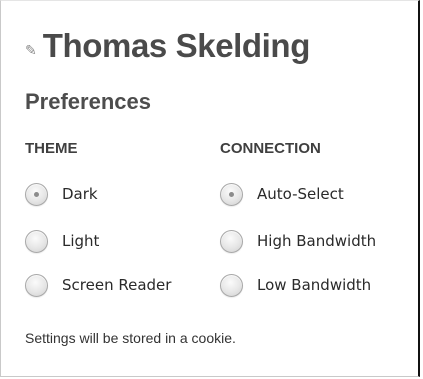 The height and width of the screenshot is (379, 423). I want to click on theme-option-light: Light, so click(62, 241).